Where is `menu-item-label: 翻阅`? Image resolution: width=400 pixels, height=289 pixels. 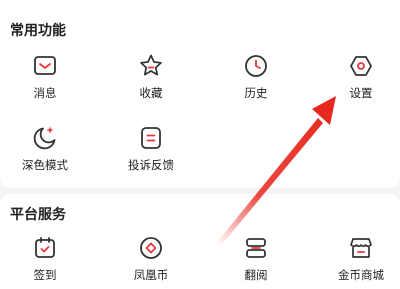
menu-item-label: 翻阅 is located at coordinates (256, 275).